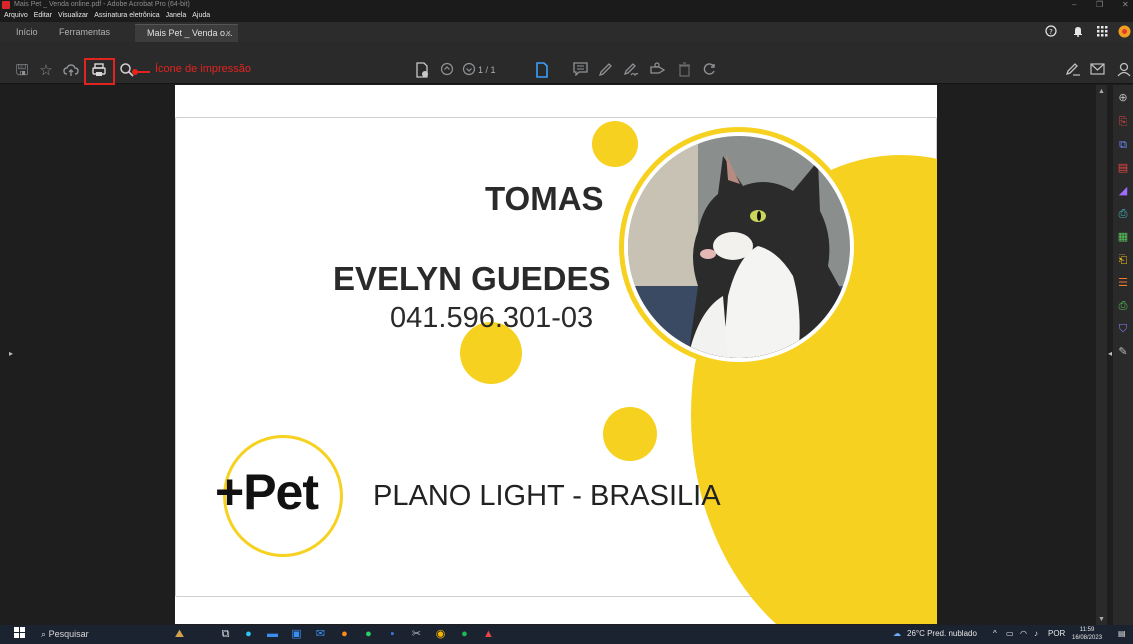 This screenshot has width=1133, height=644. What do you see at coordinates (1125, 5) in the screenshot?
I see `close-window-button: ✕` at bounding box center [1125, 5].